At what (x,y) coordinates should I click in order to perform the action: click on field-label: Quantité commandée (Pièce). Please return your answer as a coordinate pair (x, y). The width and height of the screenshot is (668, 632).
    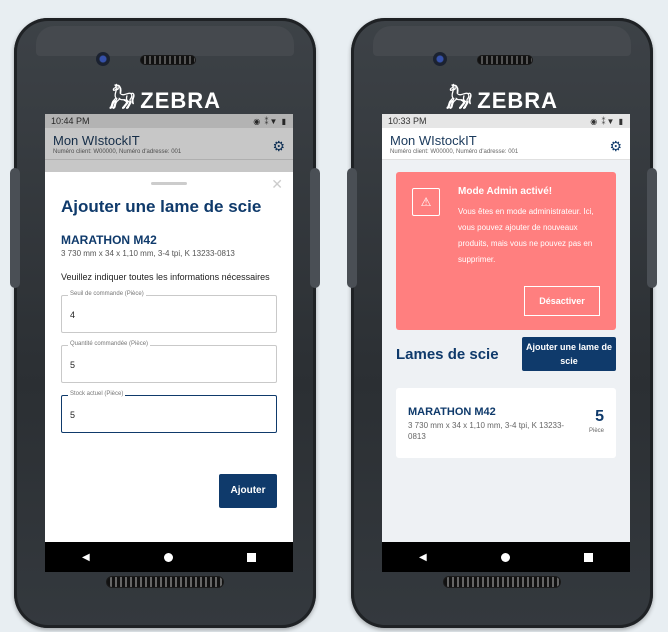
    Looking at the image, I should click on (109, 344).